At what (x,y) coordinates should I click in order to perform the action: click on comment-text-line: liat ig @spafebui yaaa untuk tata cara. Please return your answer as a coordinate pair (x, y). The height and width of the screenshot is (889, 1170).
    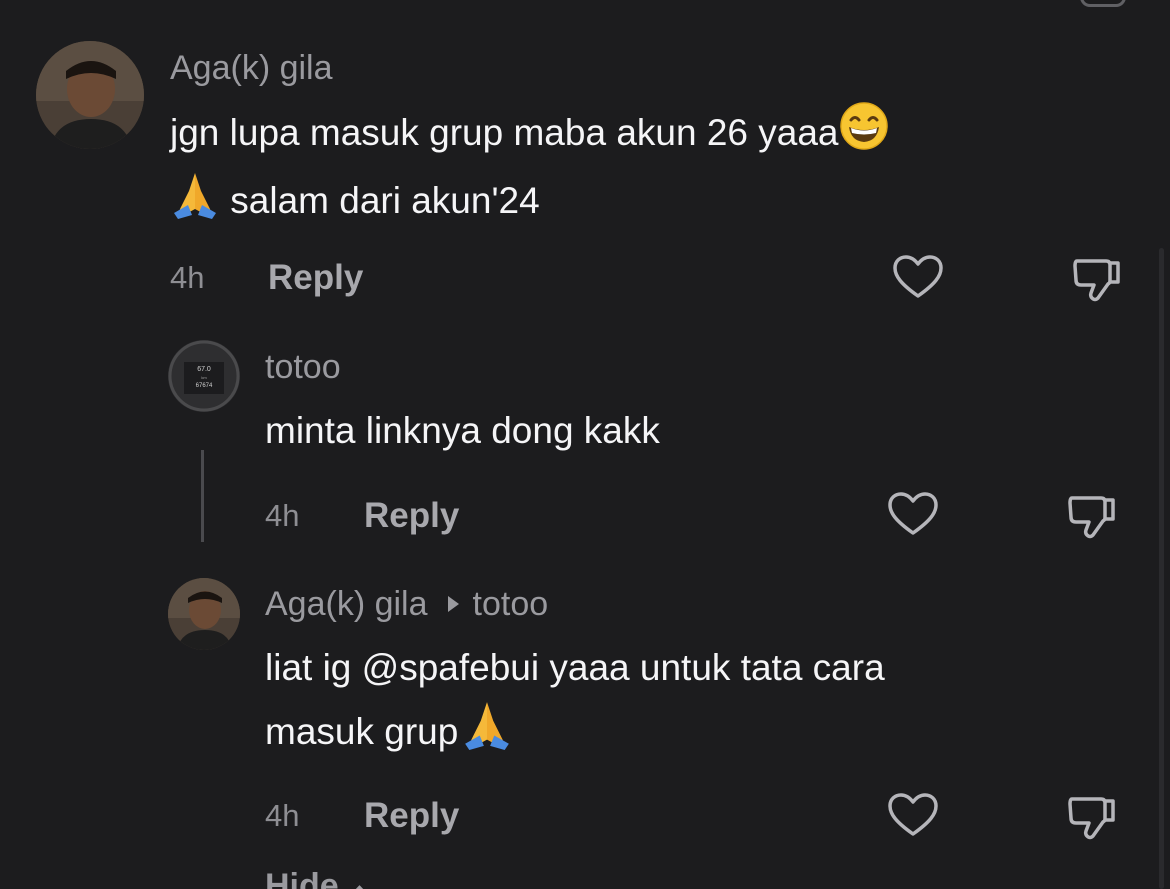
    Looking at the image, I should click on (575, 667).